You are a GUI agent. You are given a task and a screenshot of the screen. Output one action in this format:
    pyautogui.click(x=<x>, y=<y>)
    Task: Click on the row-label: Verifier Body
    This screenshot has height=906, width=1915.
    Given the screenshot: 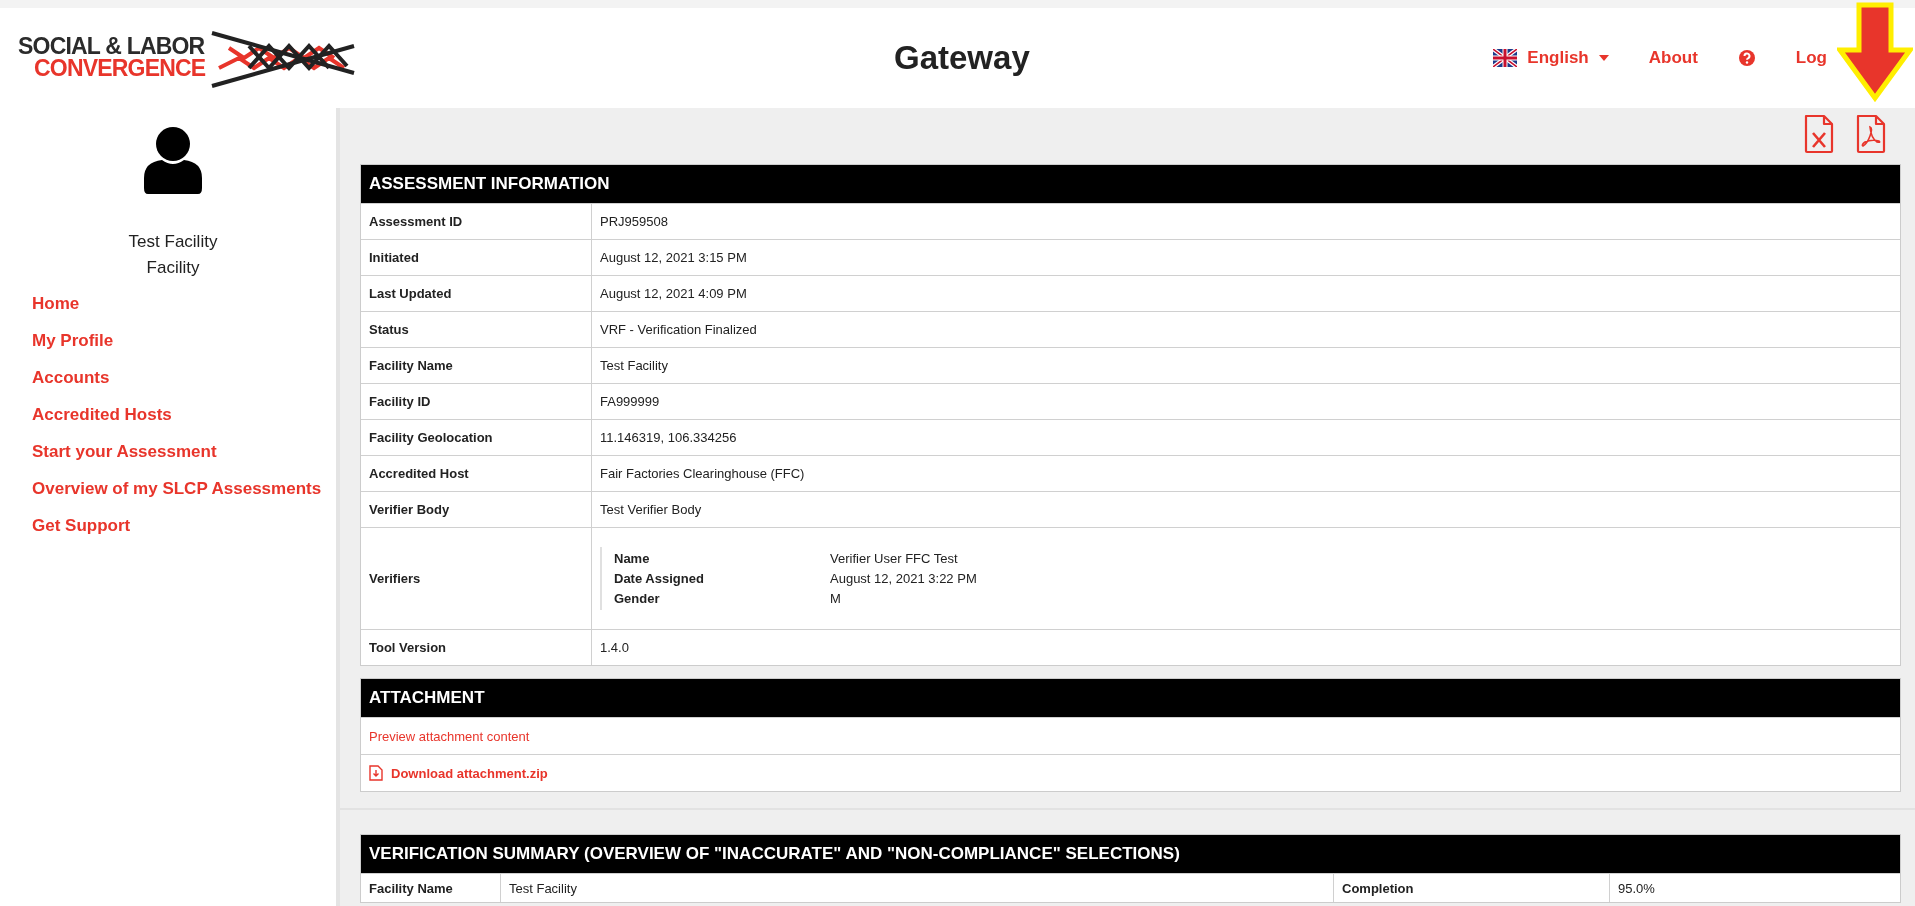 What is the action you would take?
    pyautogui.click(x=476, y=509)
    